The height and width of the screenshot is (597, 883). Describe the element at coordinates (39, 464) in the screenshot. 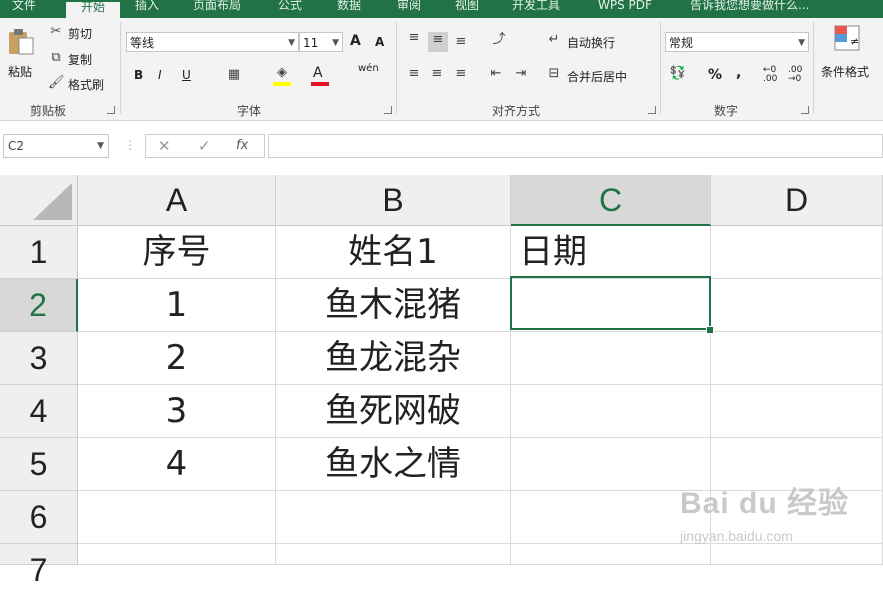

I see `row-header-5: 5` at that location.